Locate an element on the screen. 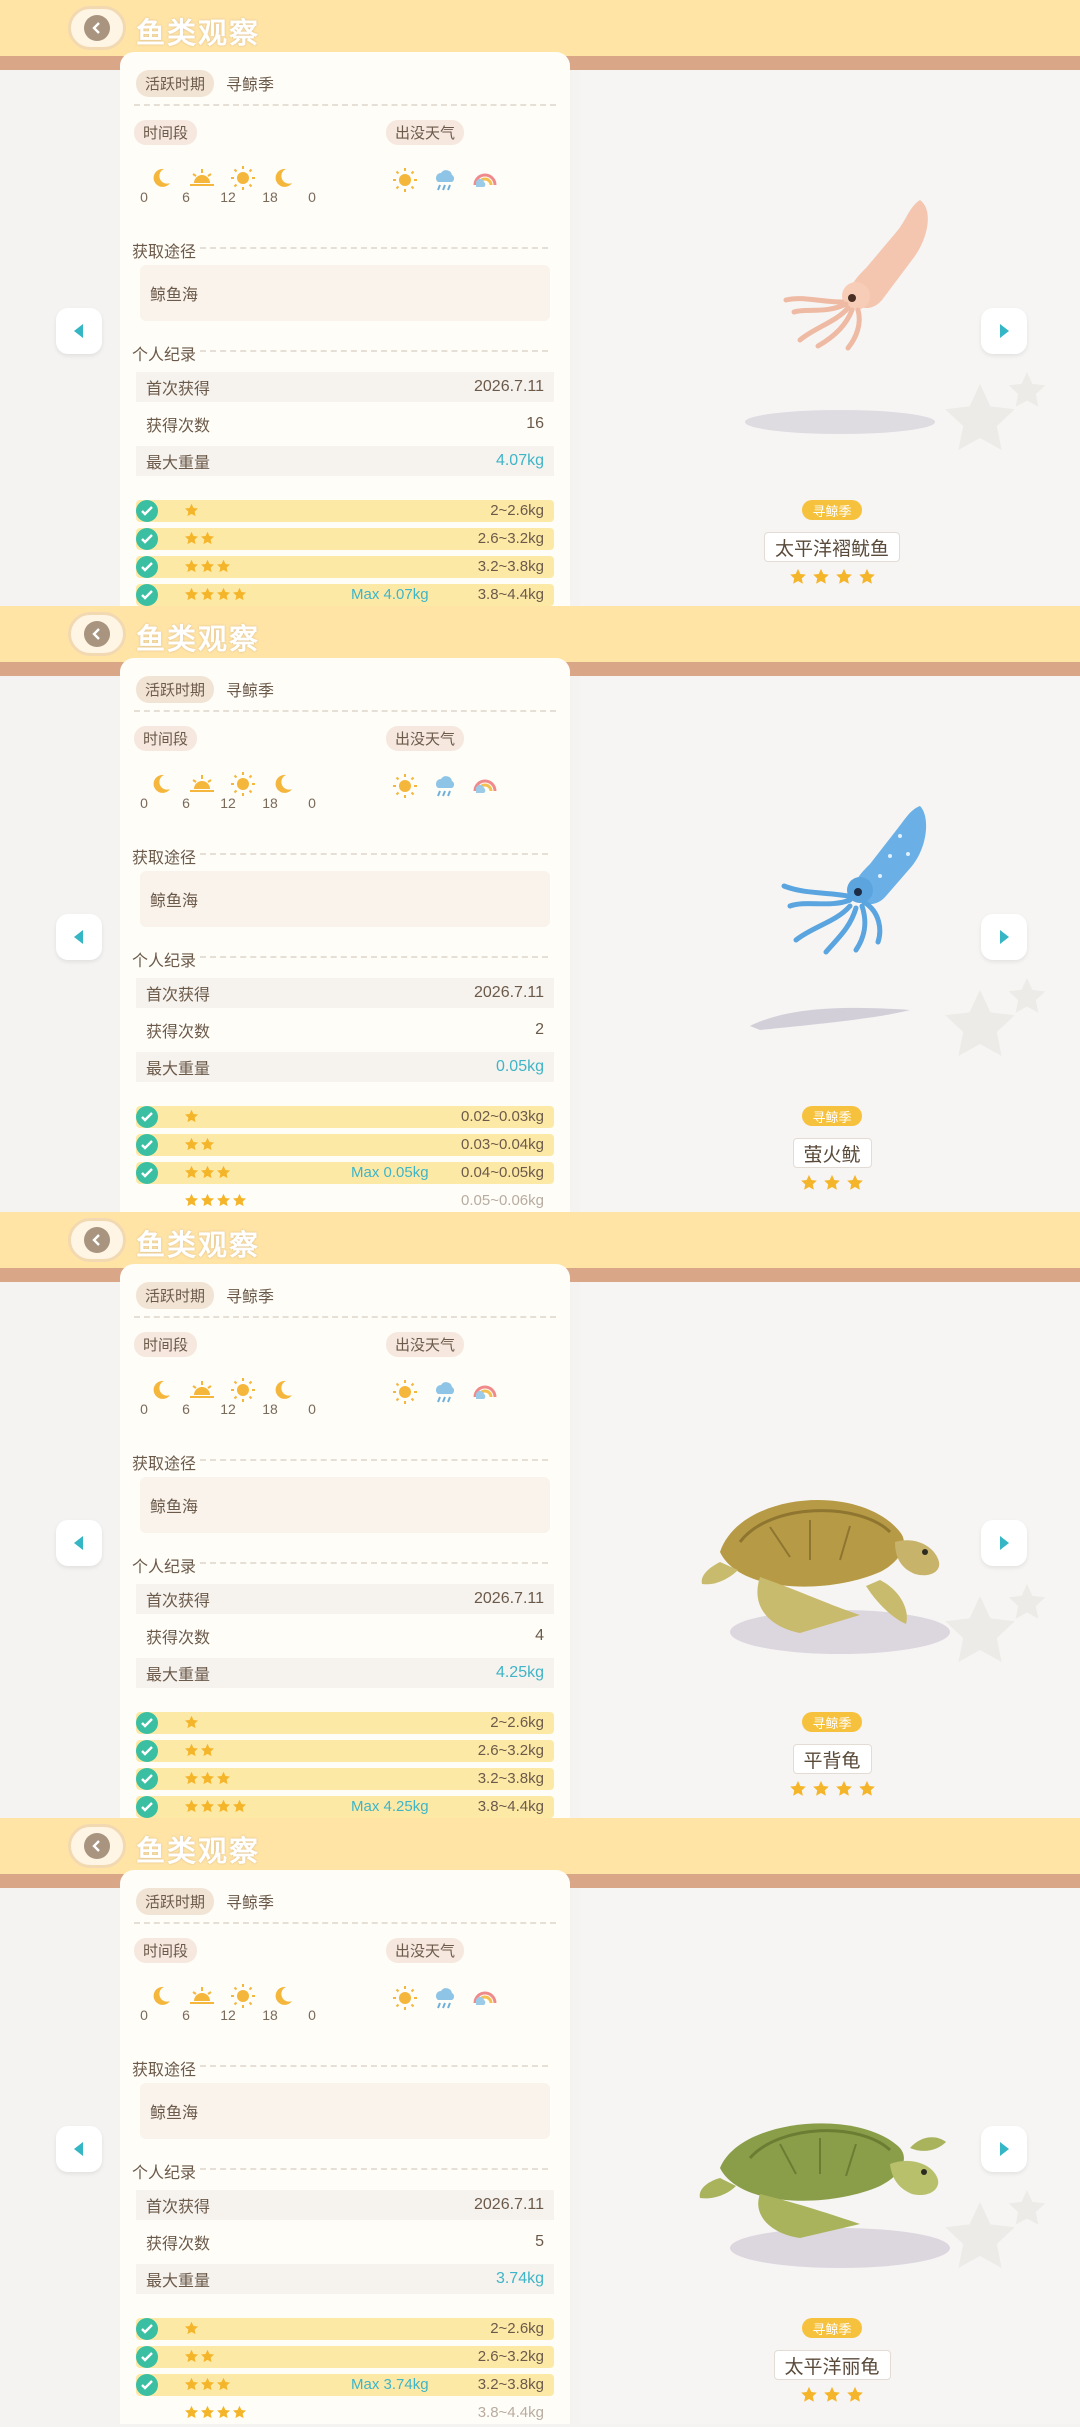 The width and height of the screenshot is (1080, 2427). time-tick: 12 is located at coordinates (228, 1409).